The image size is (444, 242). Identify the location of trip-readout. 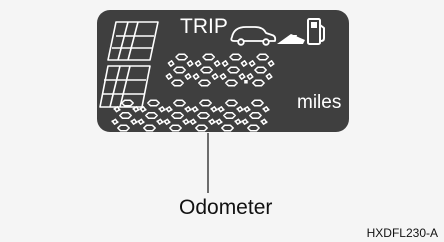
(220, 70).